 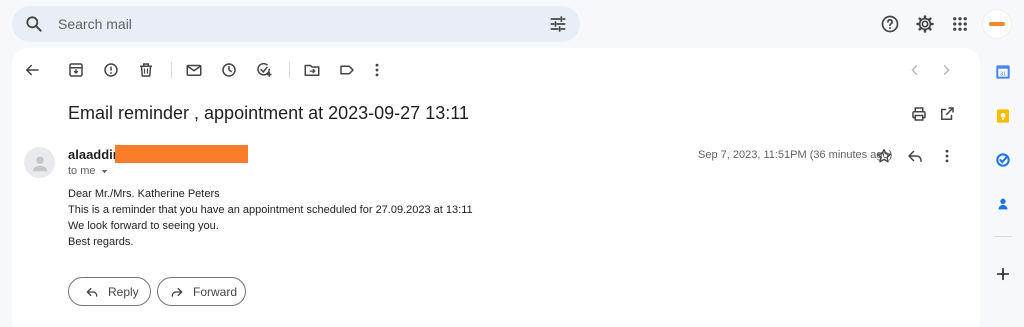 I want to click on calendar-icon: 31, so click(x=1003, y=72).